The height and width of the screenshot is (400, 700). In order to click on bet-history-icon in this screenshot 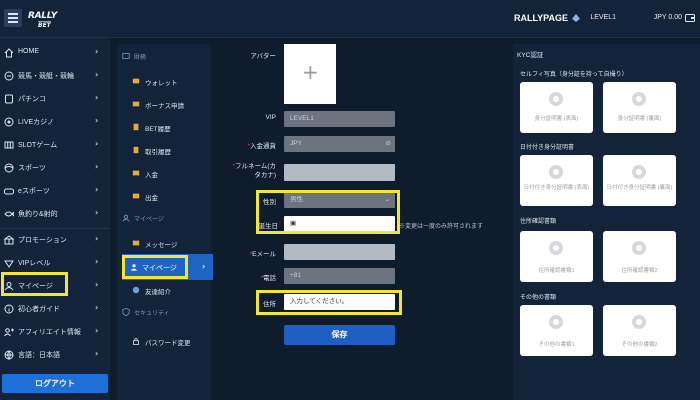, I will do `click(136, 127)`.